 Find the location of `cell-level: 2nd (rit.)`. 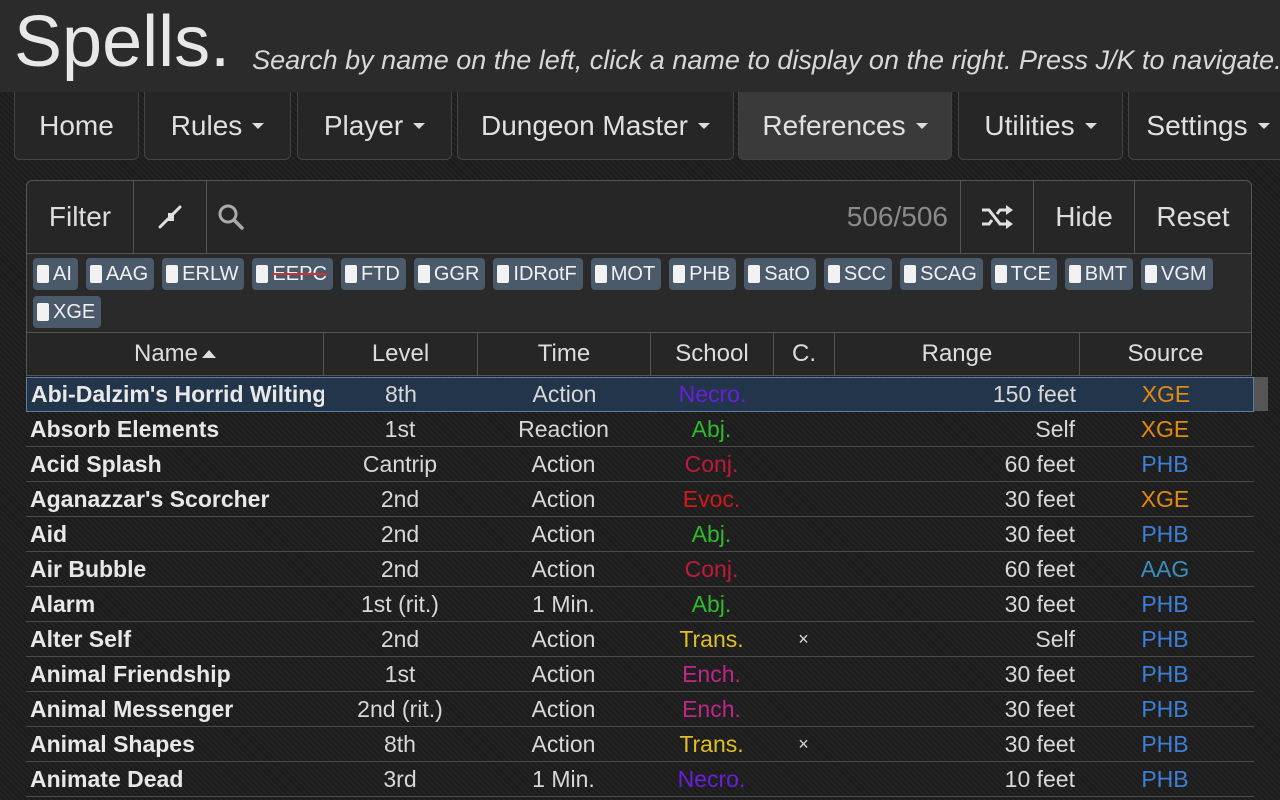

cell-level: 2nd (rit.) is located at coordinates (400, 708).